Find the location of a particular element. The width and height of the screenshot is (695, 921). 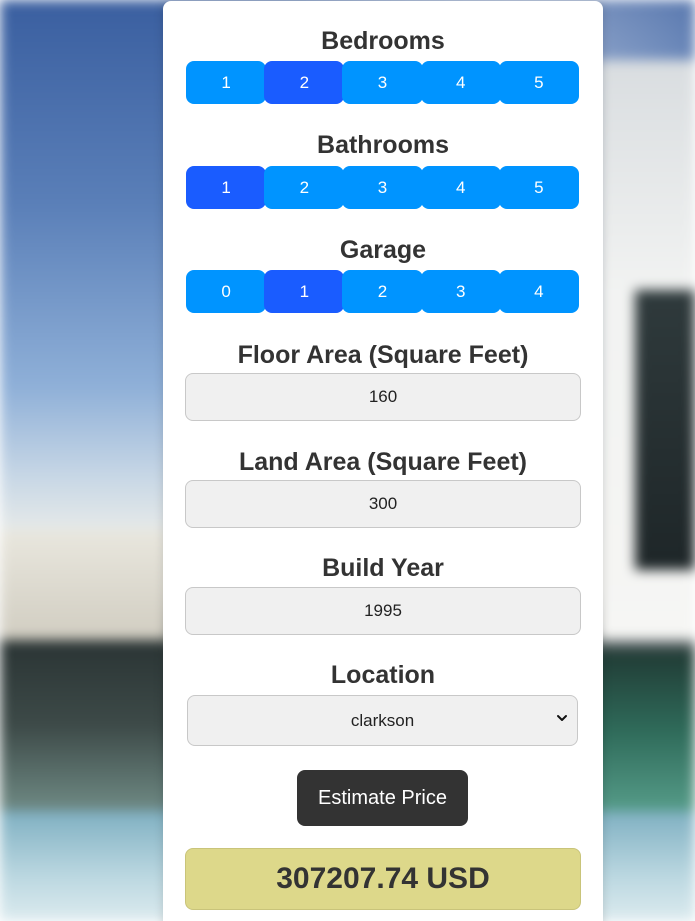

floor-area-input is located at coordinates (383, 397).